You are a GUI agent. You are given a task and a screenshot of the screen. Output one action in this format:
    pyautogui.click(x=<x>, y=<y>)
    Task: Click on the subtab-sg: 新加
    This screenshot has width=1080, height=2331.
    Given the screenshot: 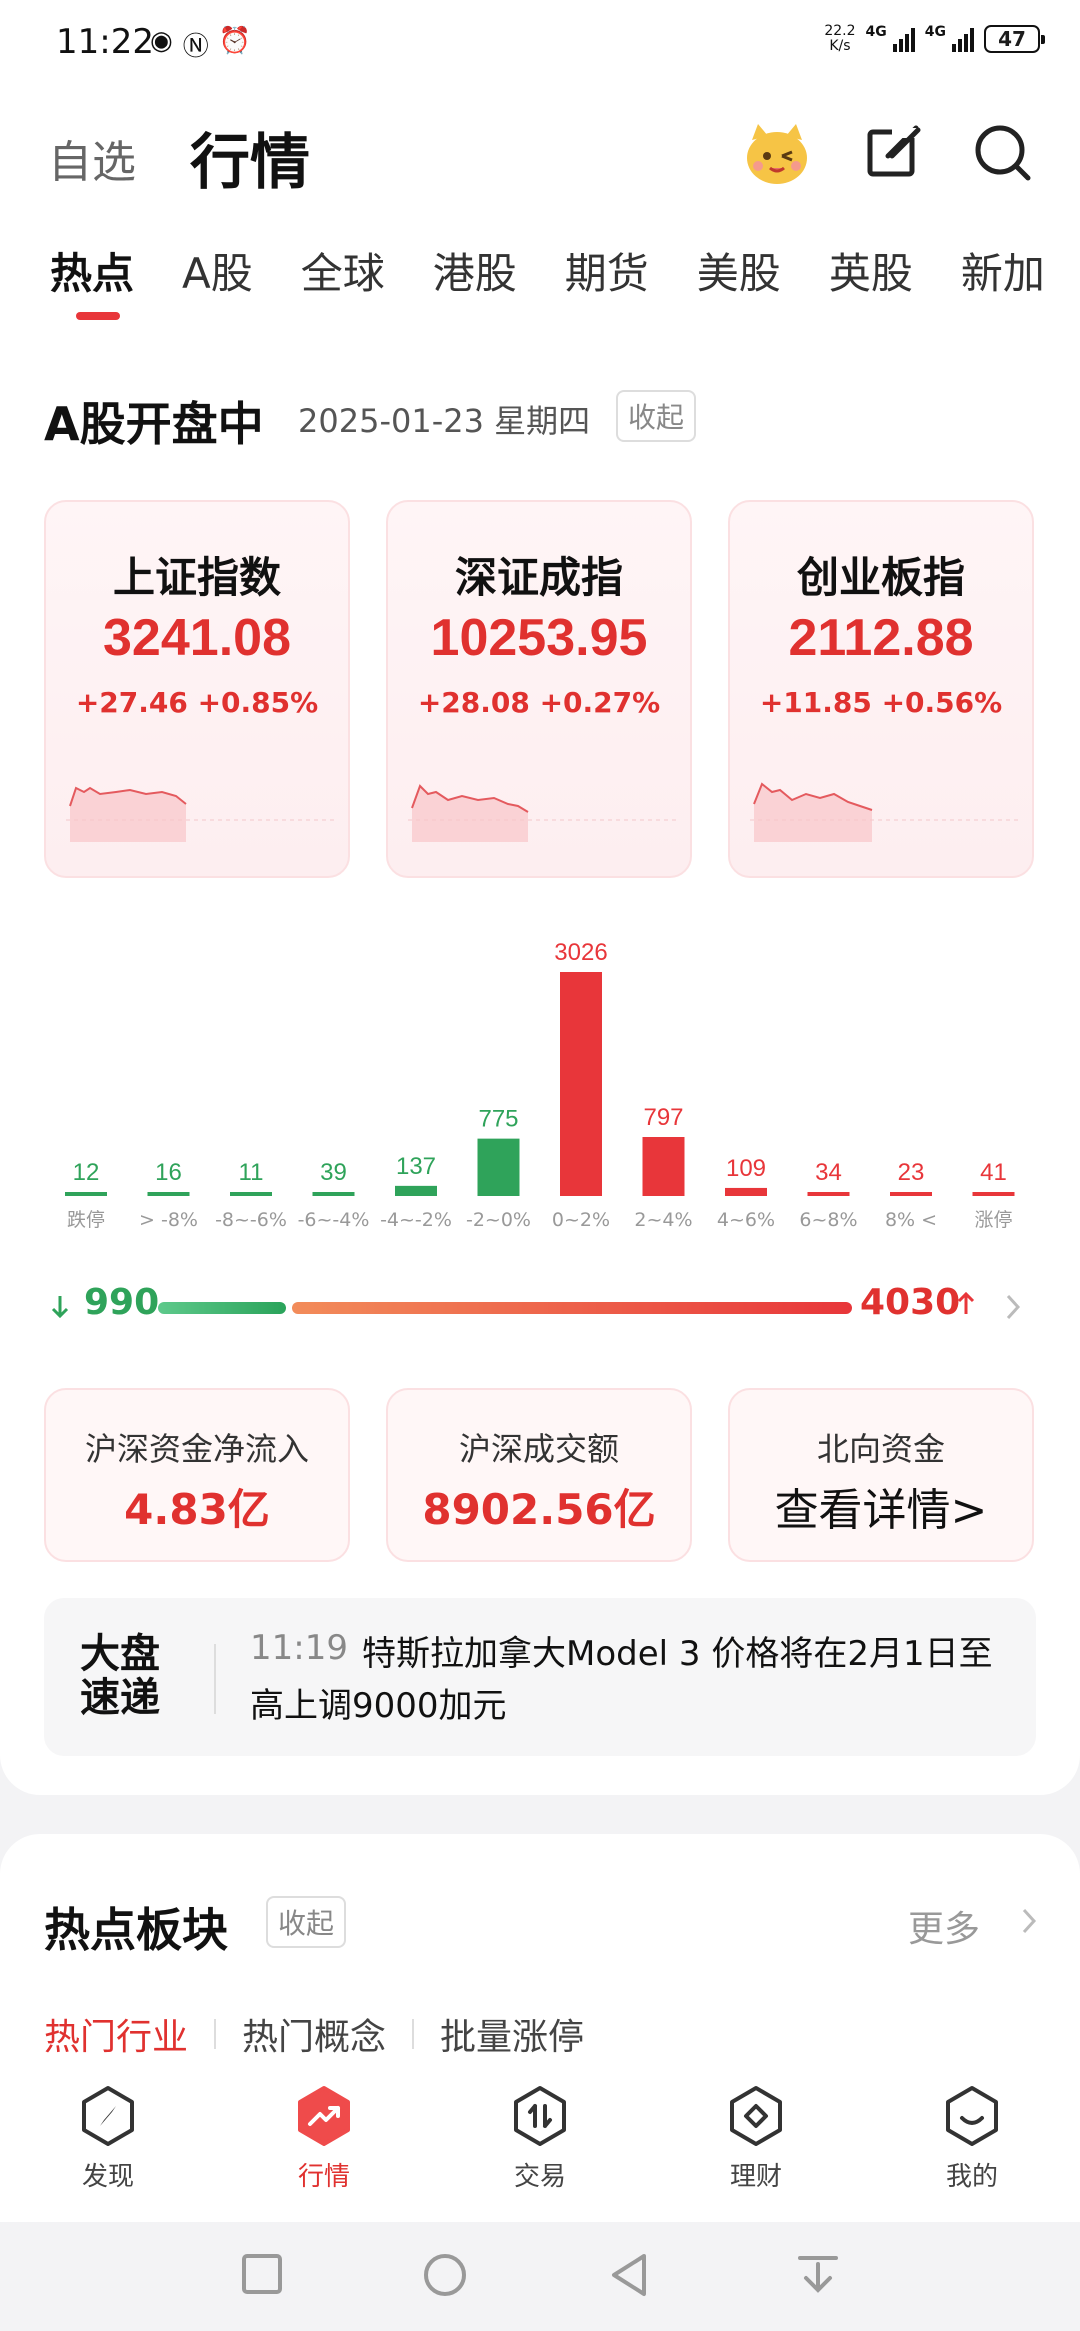 What is the action you would take?
    pyautogui.click(x=1003, y=270)
    